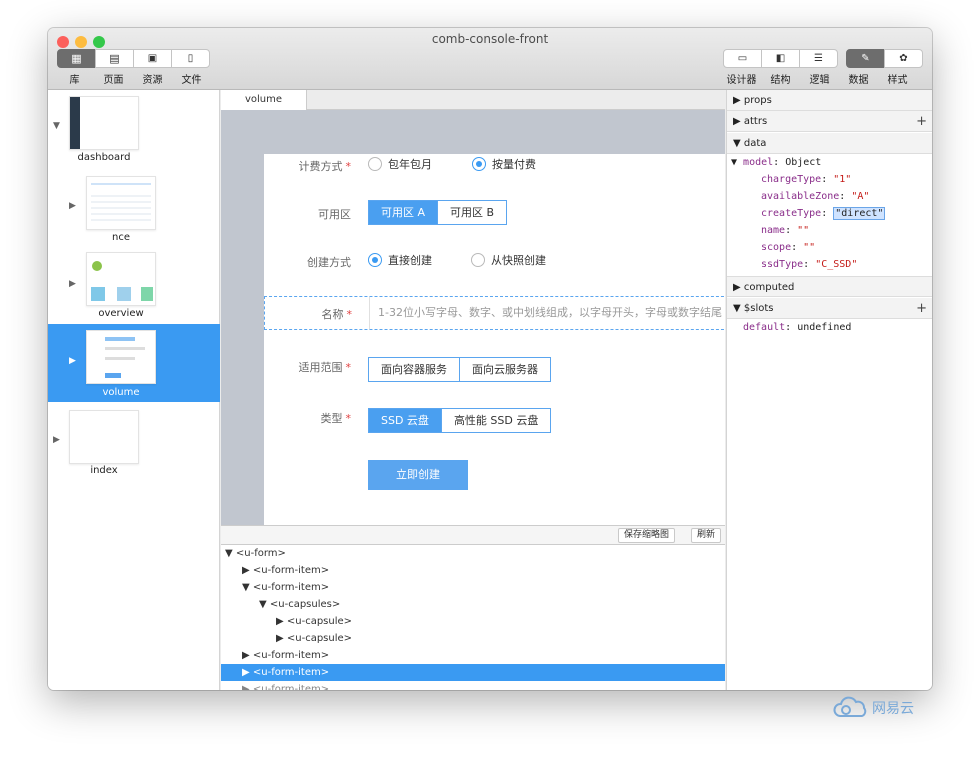 The height and width of the screenshot is (760, 980). I want to click on resource-button: ▣, so click(152, 58).